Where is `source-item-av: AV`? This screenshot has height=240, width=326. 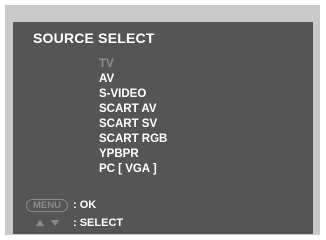
source-item-av: AV is located at coordinates (133, 79).